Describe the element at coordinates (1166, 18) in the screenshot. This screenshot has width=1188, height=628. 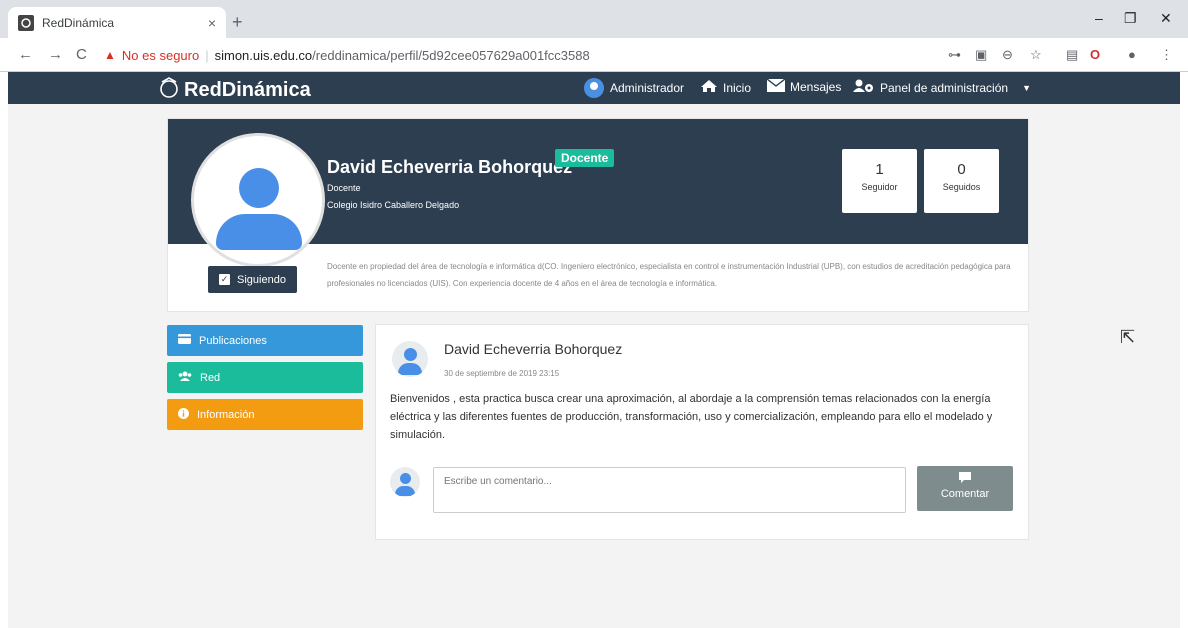
I see `close-window-button: ✕` at that location.